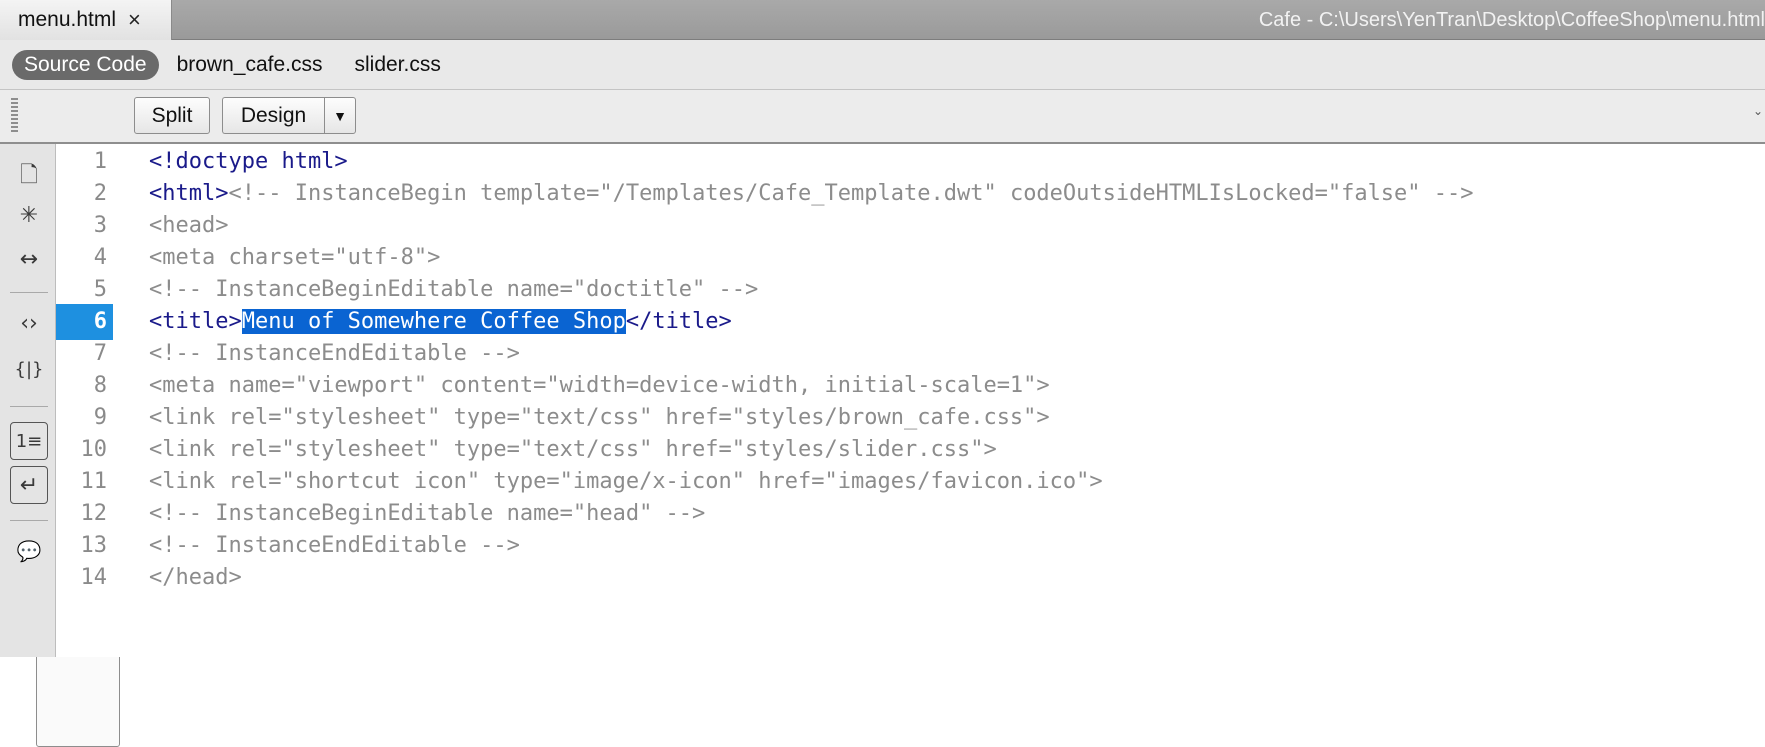 The height and width of the screenshot is (747, 1765). What do you see at coordinates (94, 481) in the screenshot?
I see `line-number: 11` at bounding box center [94, 481].